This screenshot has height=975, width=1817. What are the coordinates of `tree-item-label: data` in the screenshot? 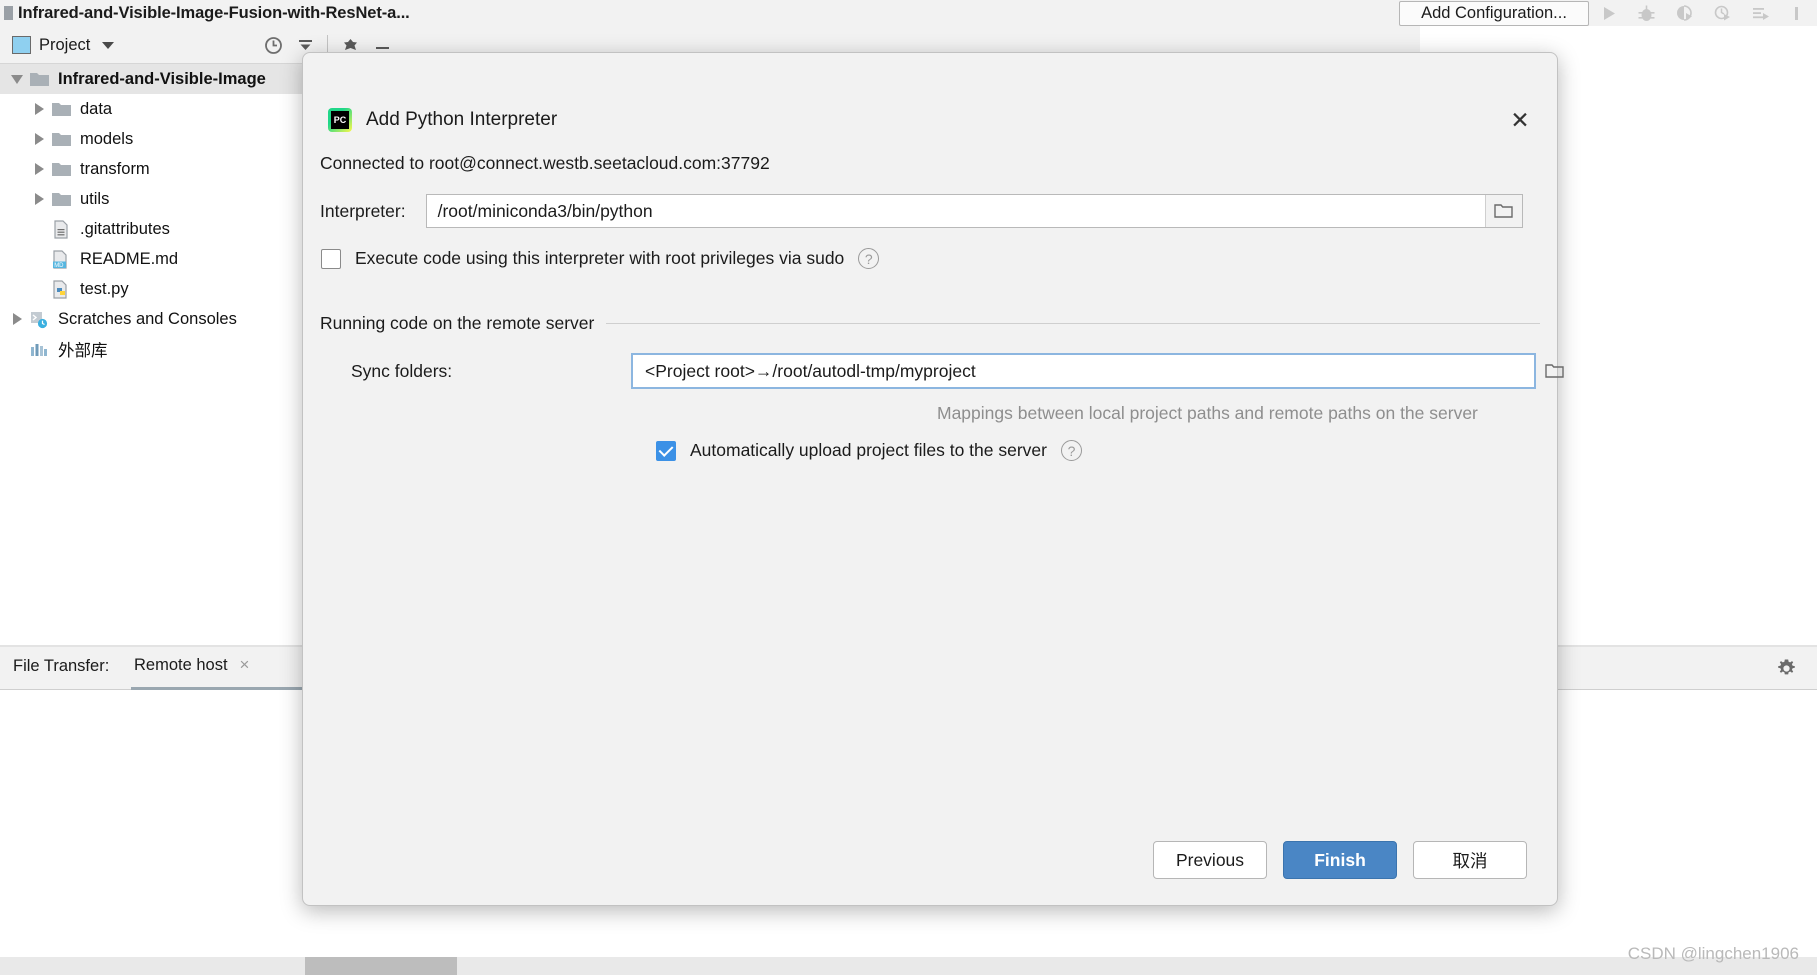 It's located at (96, 108).